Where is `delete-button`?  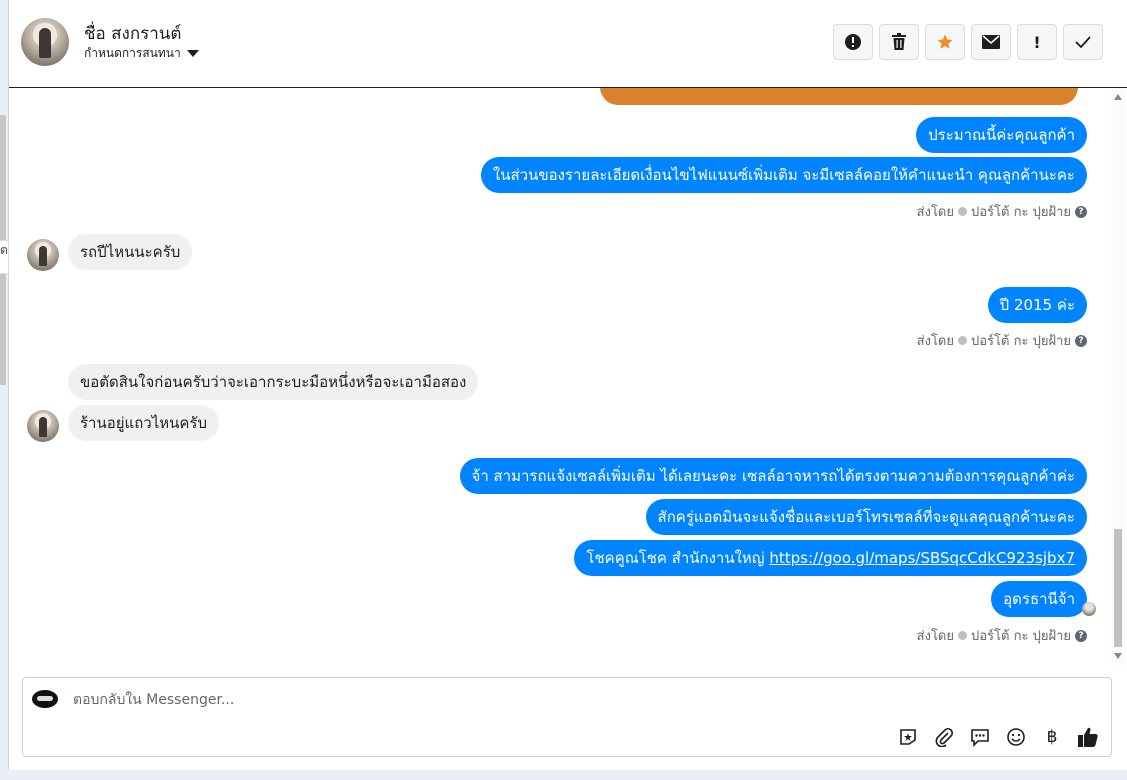 delete-button is located at coordinates (899, 42).